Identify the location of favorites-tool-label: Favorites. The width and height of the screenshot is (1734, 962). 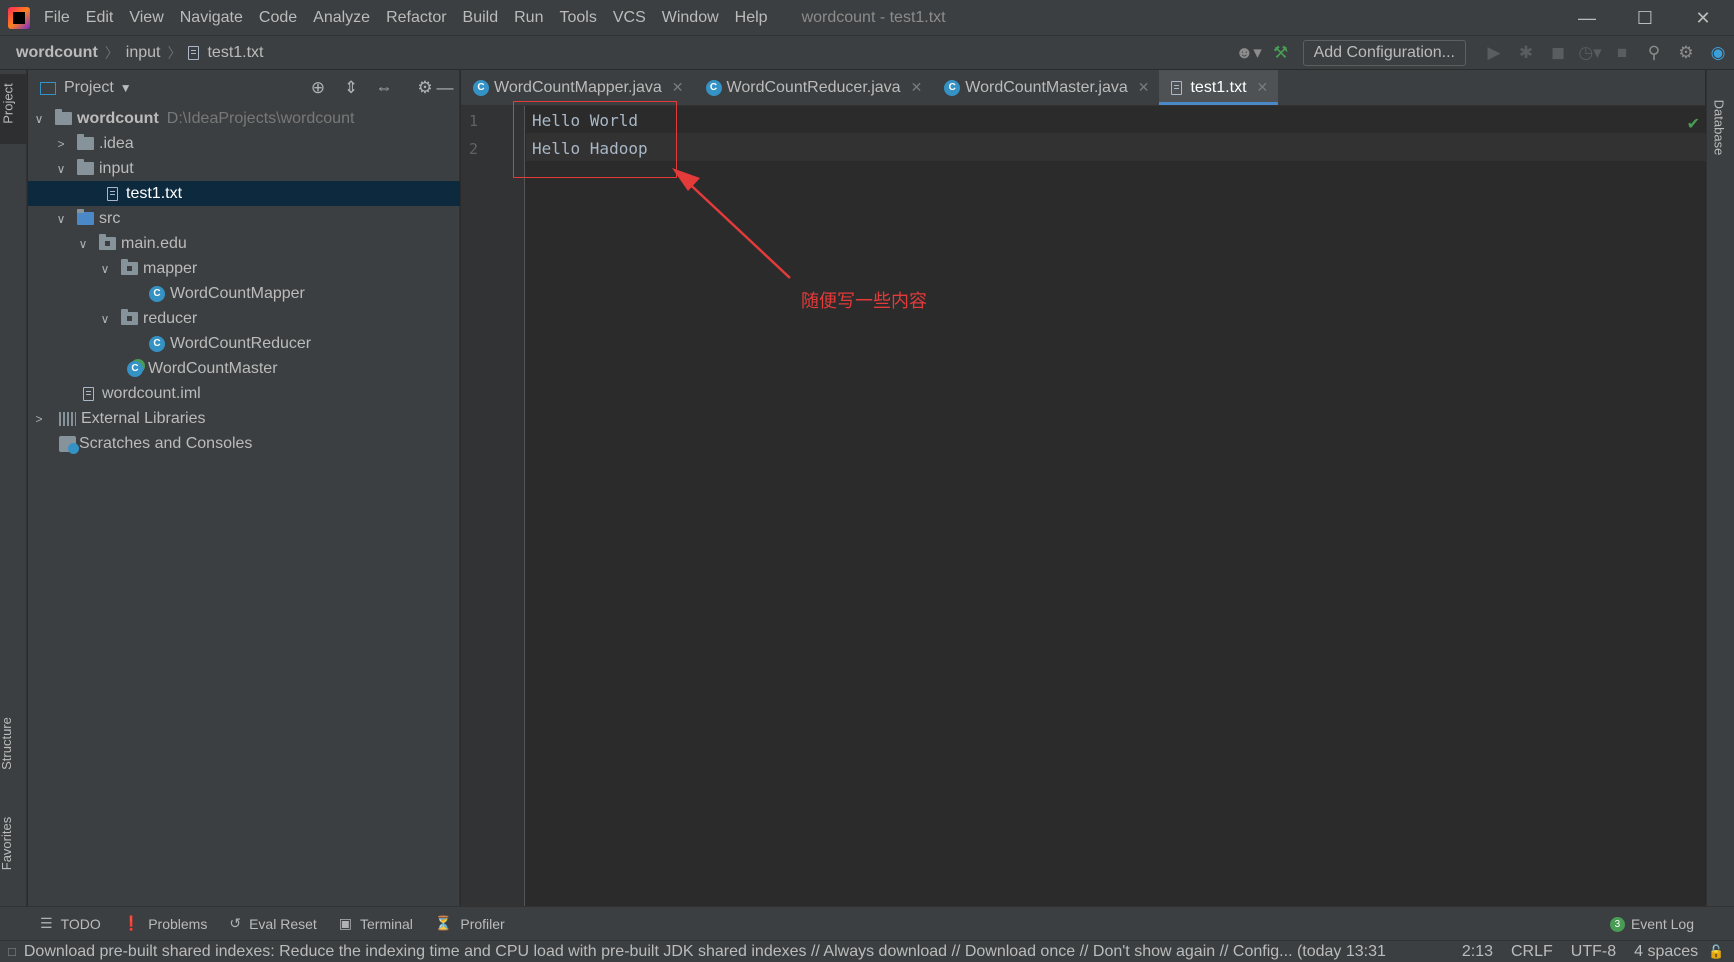
(7, 843).